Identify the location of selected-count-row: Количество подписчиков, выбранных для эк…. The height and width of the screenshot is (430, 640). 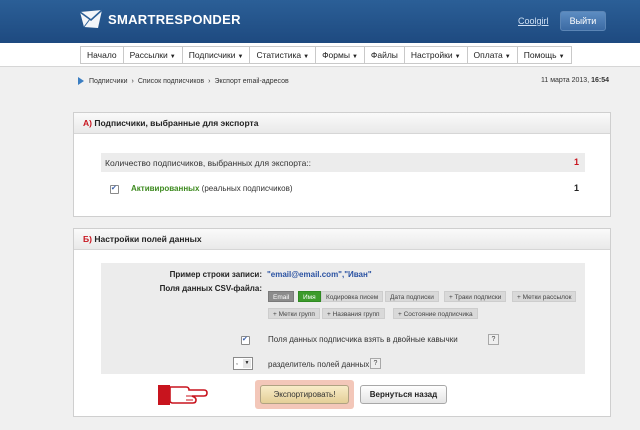
(343, 162).